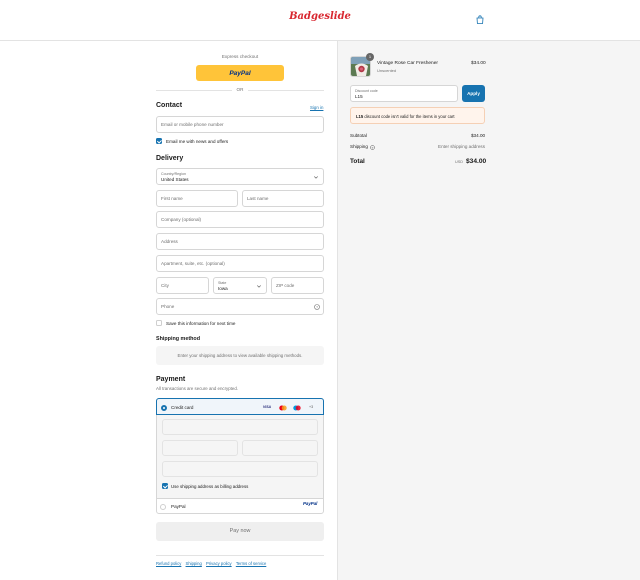 The image size is (640, 580). Describe the element at coordinates (316, 107) in the screenshot. I see `sign-in-link: Sign in` at that location.